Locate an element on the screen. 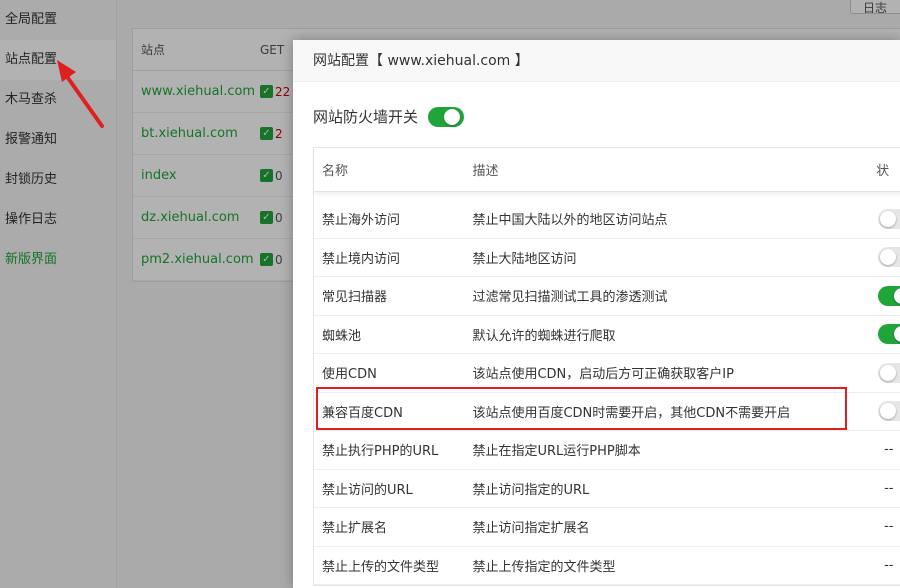  firewall-toggle is located at coordinates (446, 116).